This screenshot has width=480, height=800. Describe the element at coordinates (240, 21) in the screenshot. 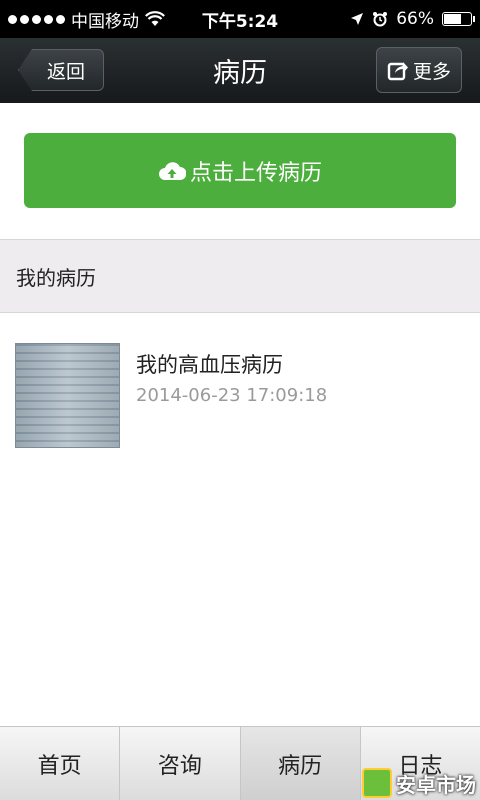

I see `status-time: 下午5:24` at that location.